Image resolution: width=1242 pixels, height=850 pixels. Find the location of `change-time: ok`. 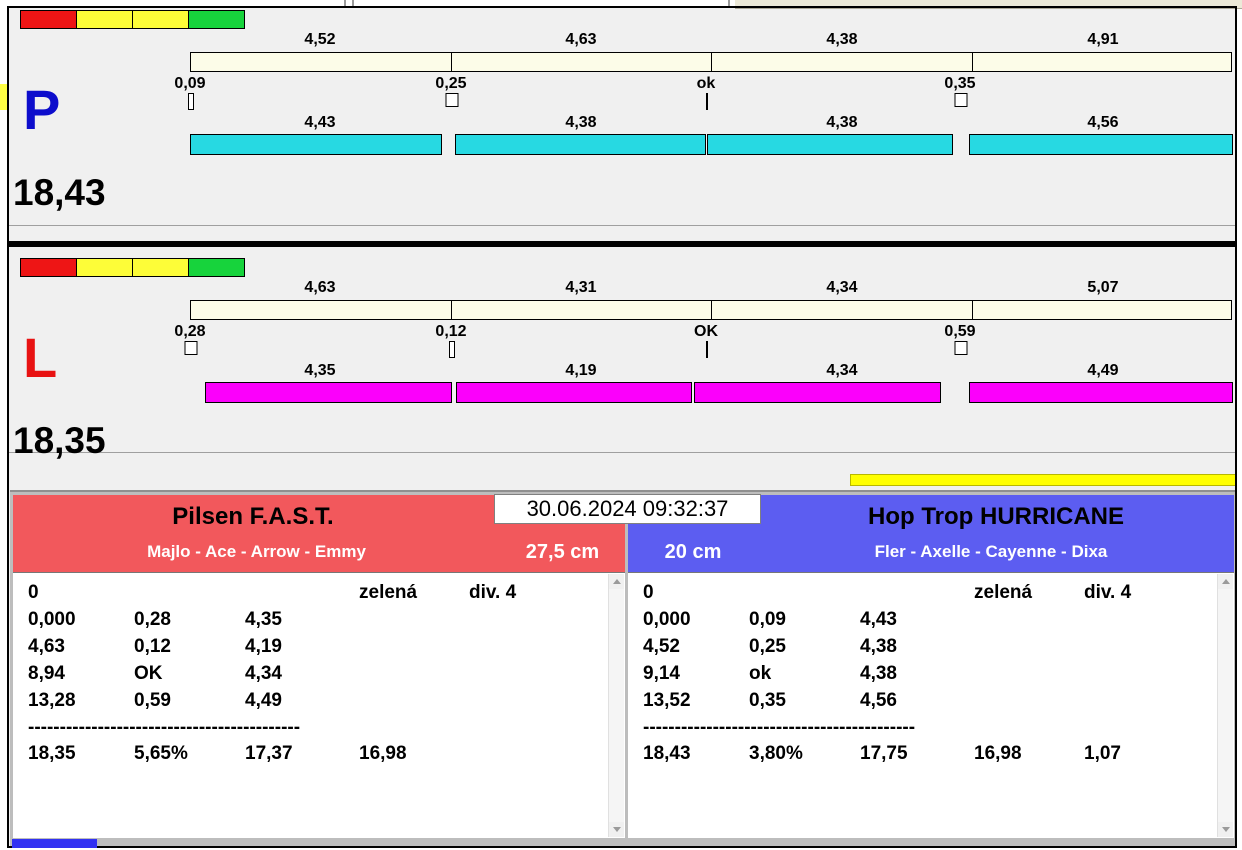

change-time: ok is located at coordinates (706, 83).